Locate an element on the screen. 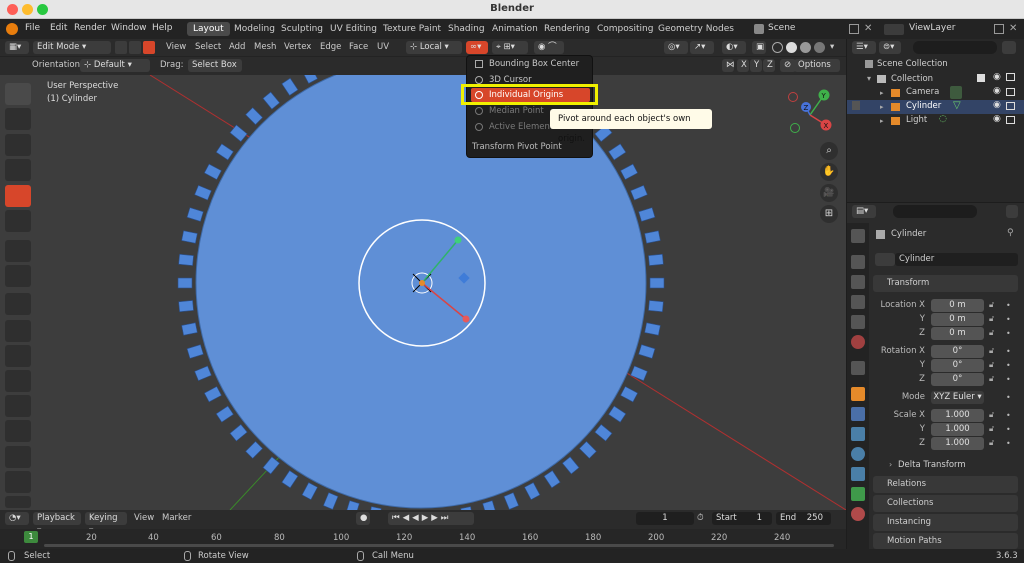 The height and width of the screenshot is (563, 1024). scale-y-field: 1.000 is located at coordinates (957, 429).